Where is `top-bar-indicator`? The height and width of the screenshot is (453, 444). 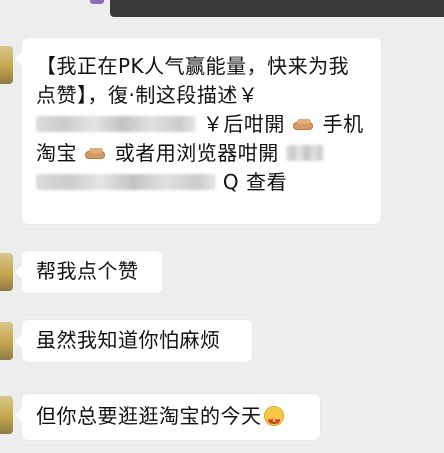
top-bar-indicator is located at coordinates (97, 2).